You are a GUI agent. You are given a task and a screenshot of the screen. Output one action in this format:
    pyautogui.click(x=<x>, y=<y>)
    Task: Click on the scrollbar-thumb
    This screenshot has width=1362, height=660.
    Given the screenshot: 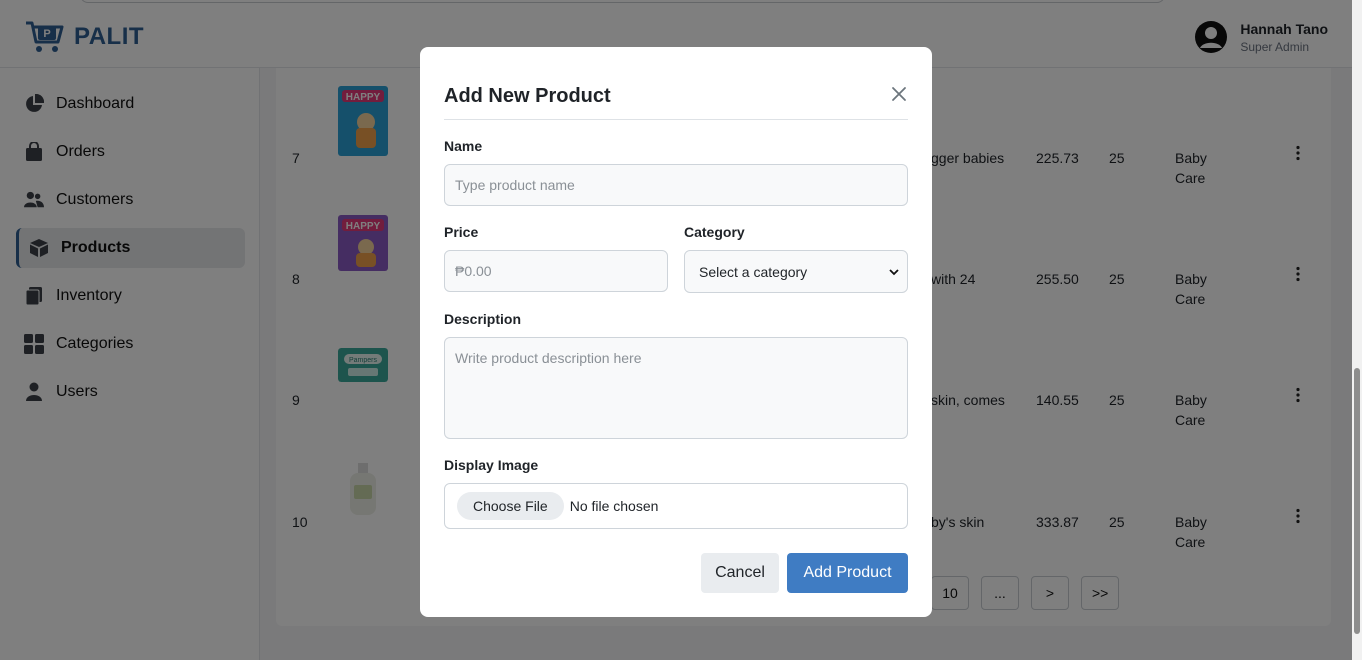 What is the action you would take?
    pyautogui.click(x=1357, y=501)
    